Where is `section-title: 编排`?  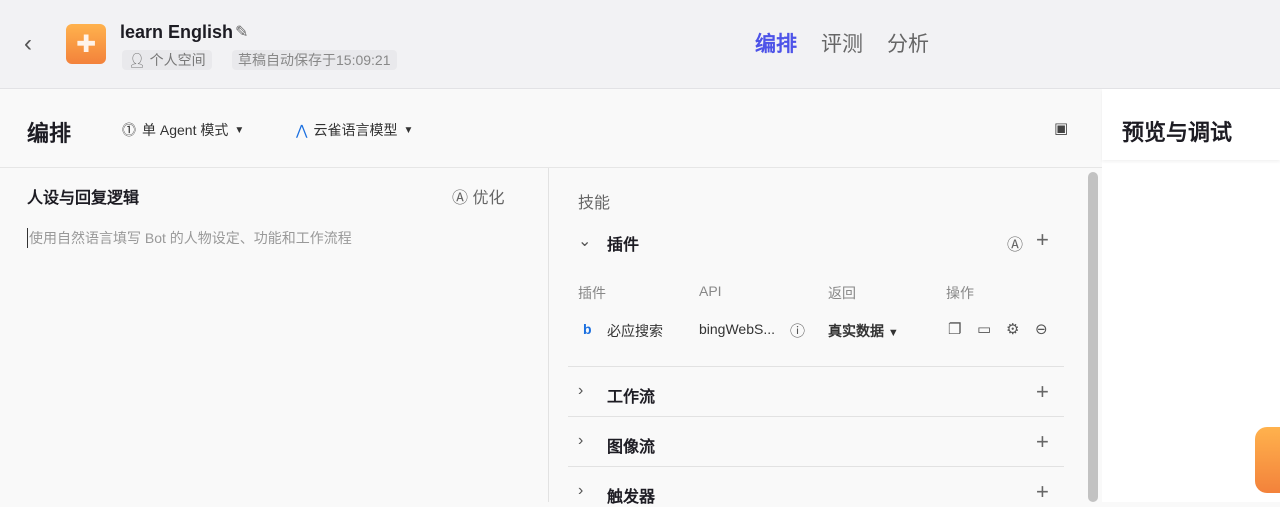 section-title: 编排 is located at coordinates (49, 133).